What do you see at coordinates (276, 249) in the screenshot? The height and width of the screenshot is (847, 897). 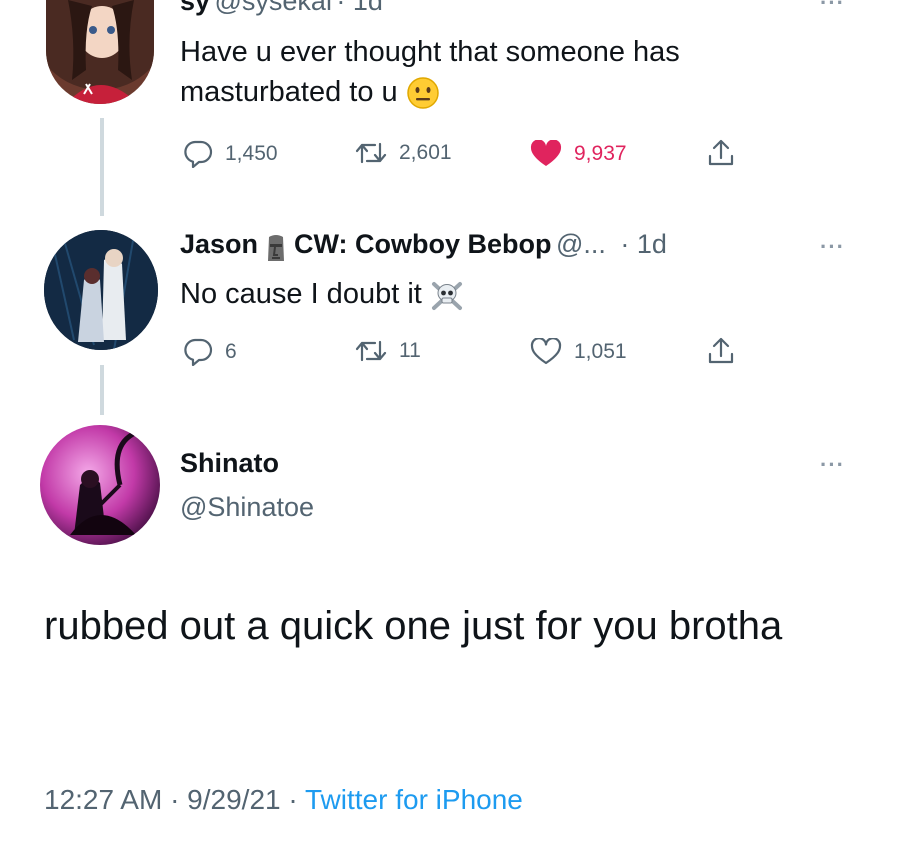 I see `moai-emoji-icon` at bounding box center [276, 249].